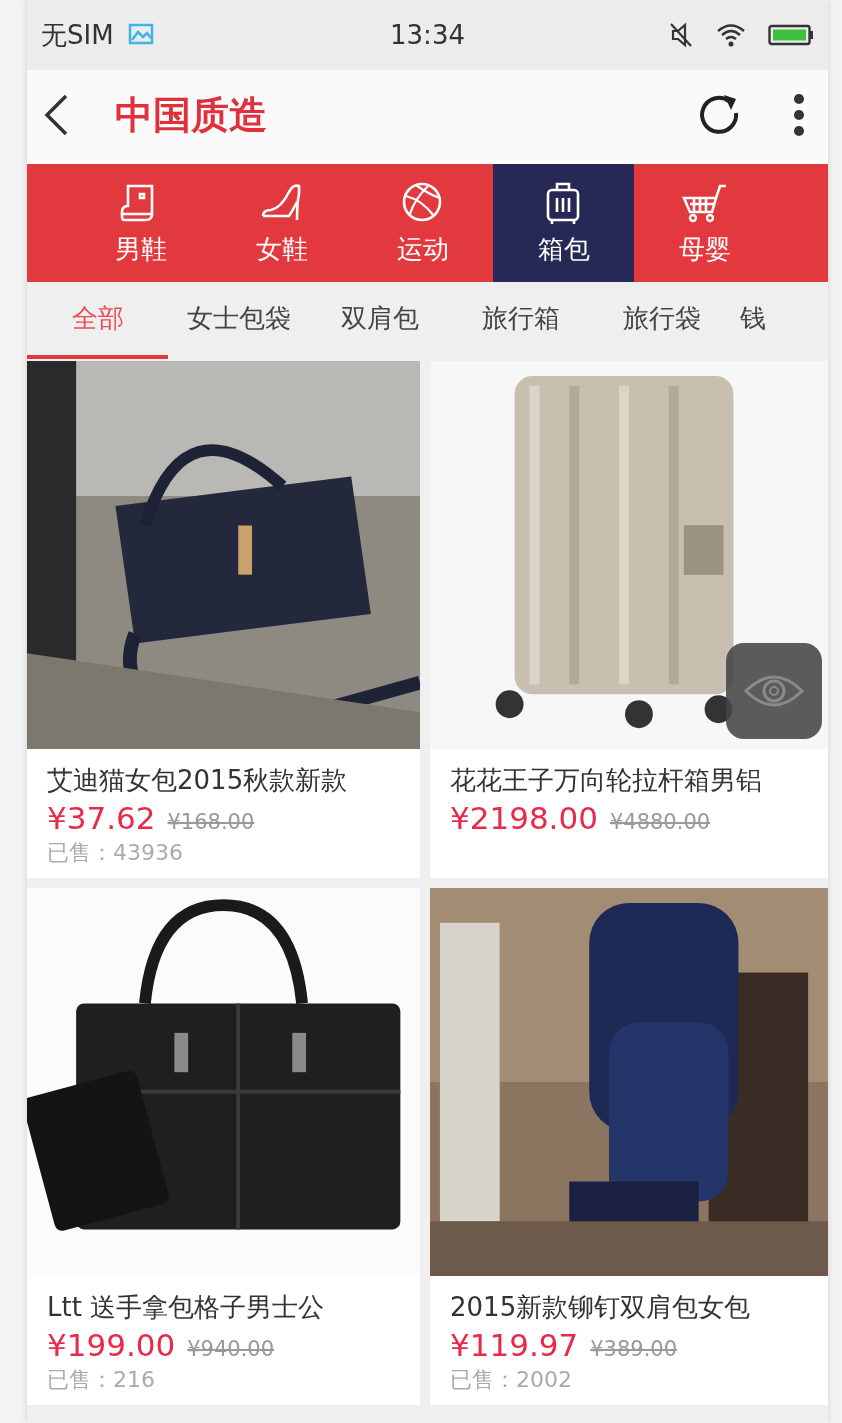 The image size is (842, 1423). What do you see at coordinates (77, 35) in the screenshot?
I see `carrier-text: 无SIM` at bounding box center [77, 35].